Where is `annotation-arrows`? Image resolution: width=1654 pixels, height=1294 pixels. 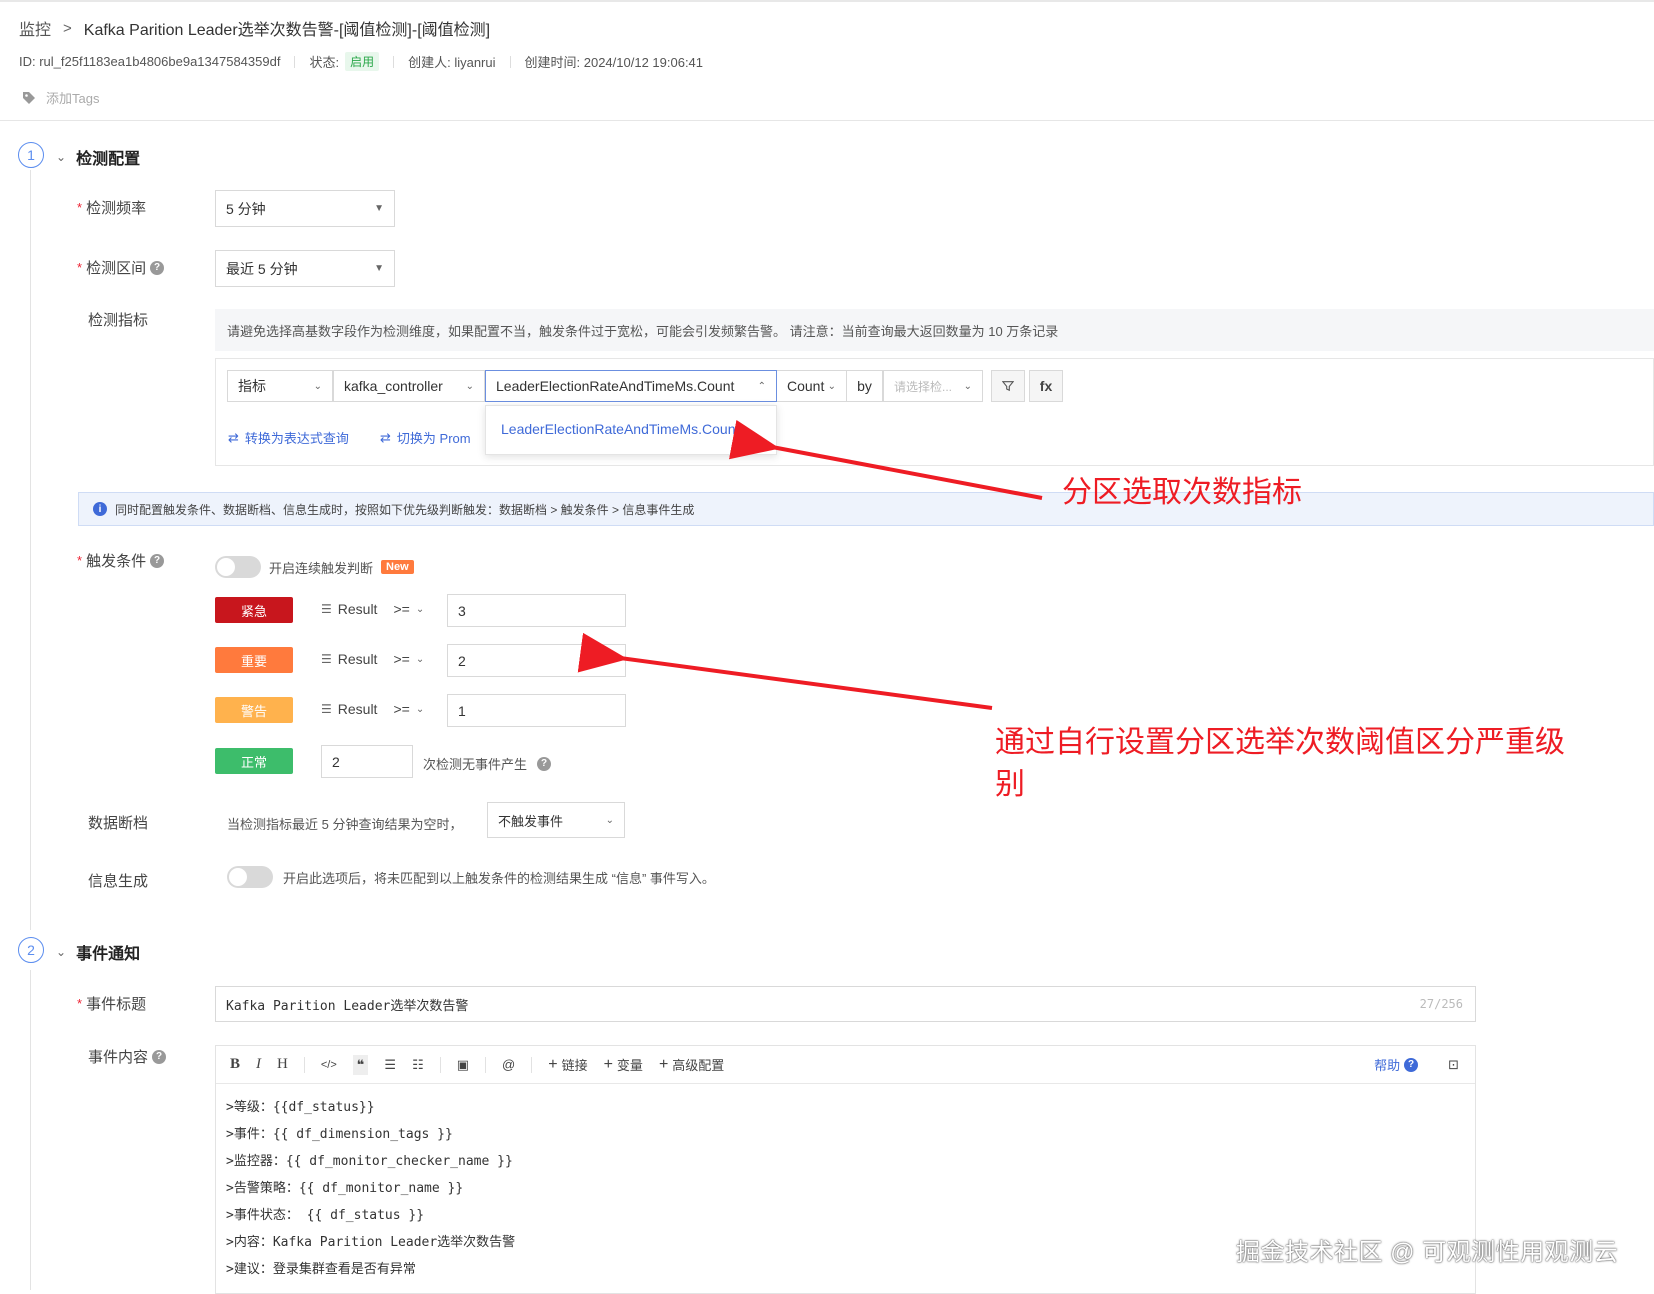
annotation-arrows is located at coordinates (810, 564).